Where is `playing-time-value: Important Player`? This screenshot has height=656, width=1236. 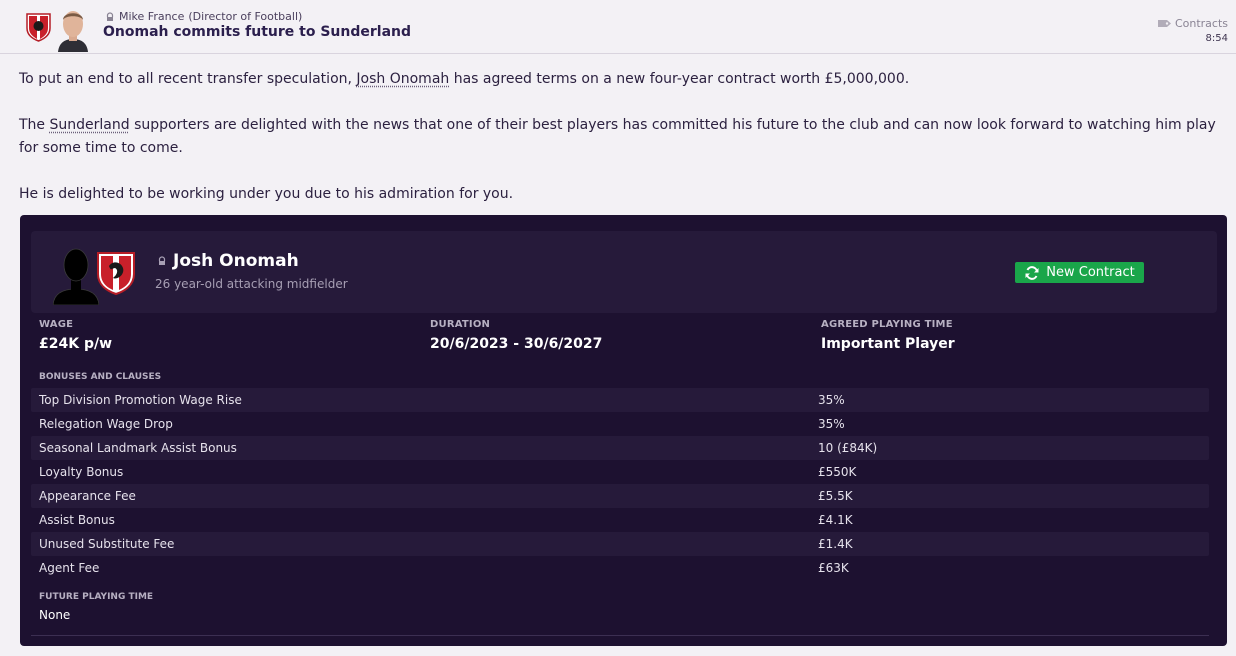 playing-time-value: Important Player is located at coordinates (888, 344).